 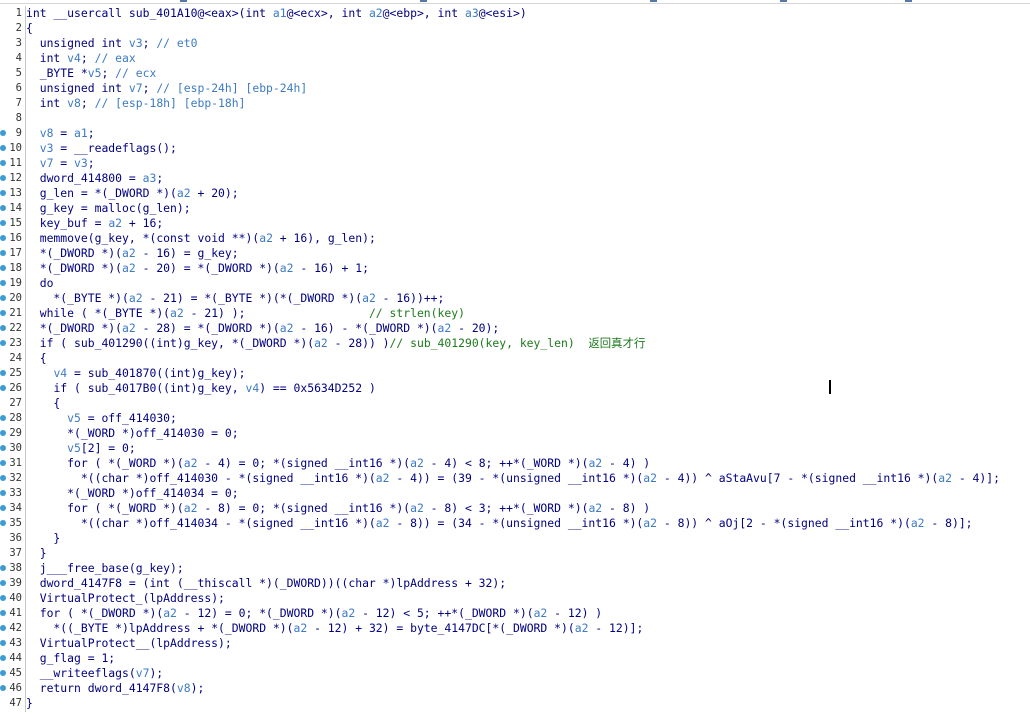 What do you see at coordinates (475, 328) in the screenshot?
I see `code-token: - 20);` at bounding box center [475, 328].